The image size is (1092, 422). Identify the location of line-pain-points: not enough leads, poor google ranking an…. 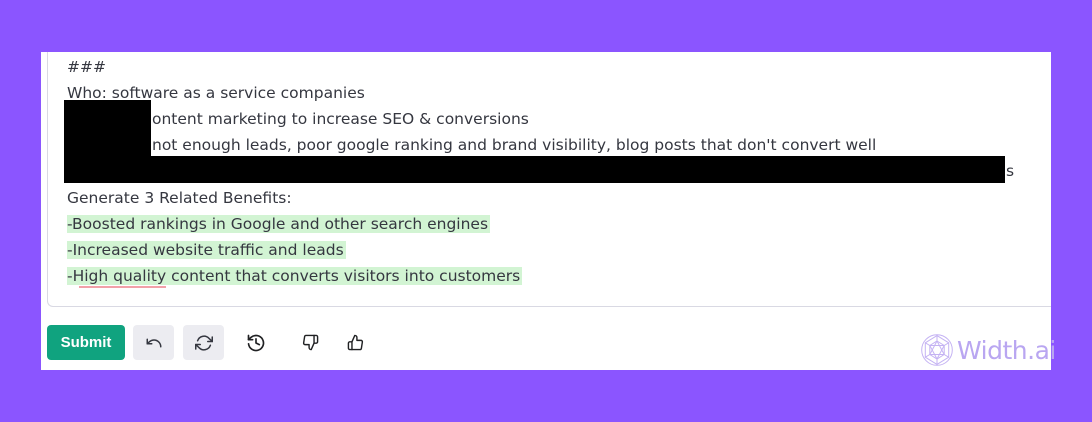
(514, 145).